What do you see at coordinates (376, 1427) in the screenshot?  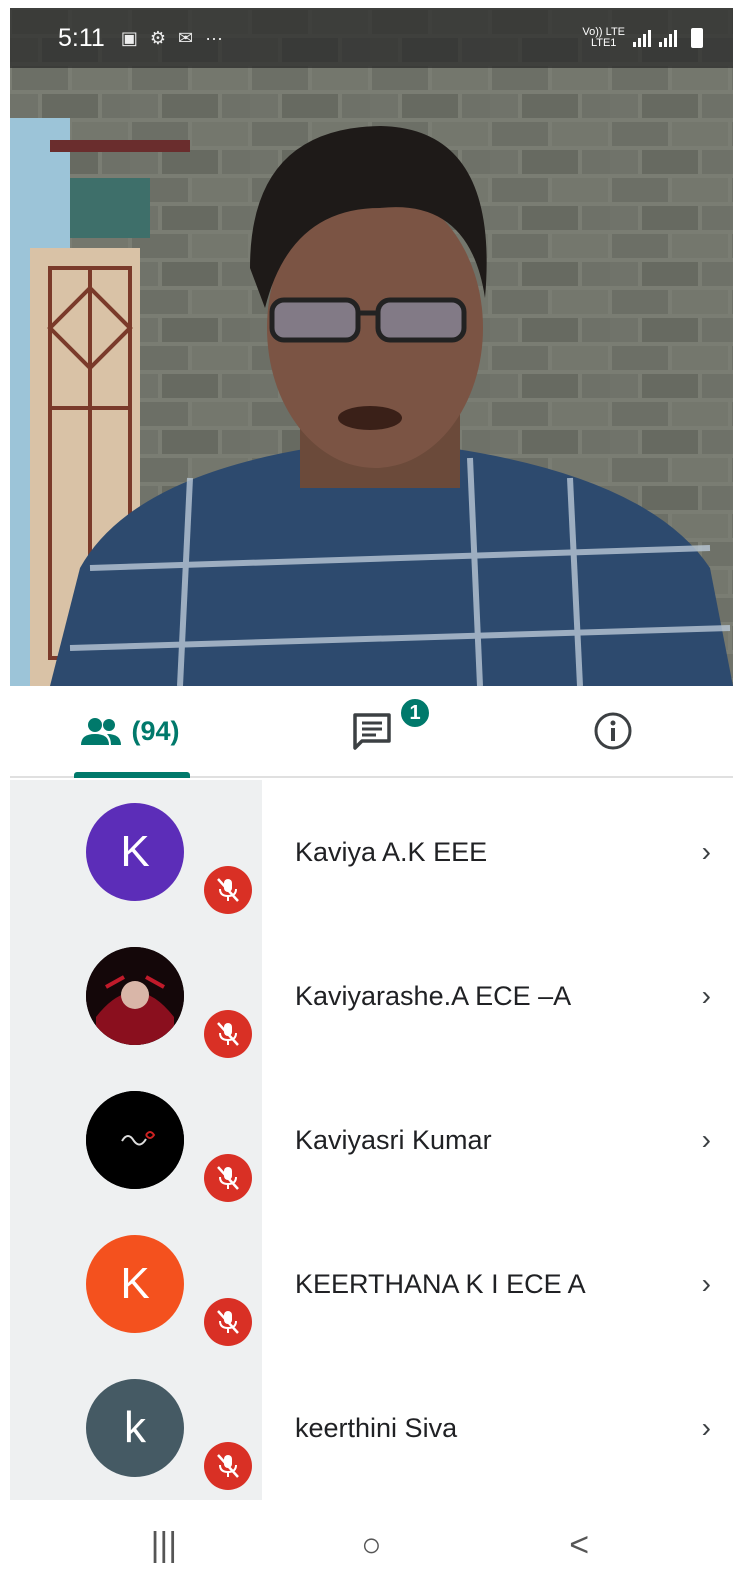 I see `participant-name: keerthini Siva` at bounding box center [376, 1427].